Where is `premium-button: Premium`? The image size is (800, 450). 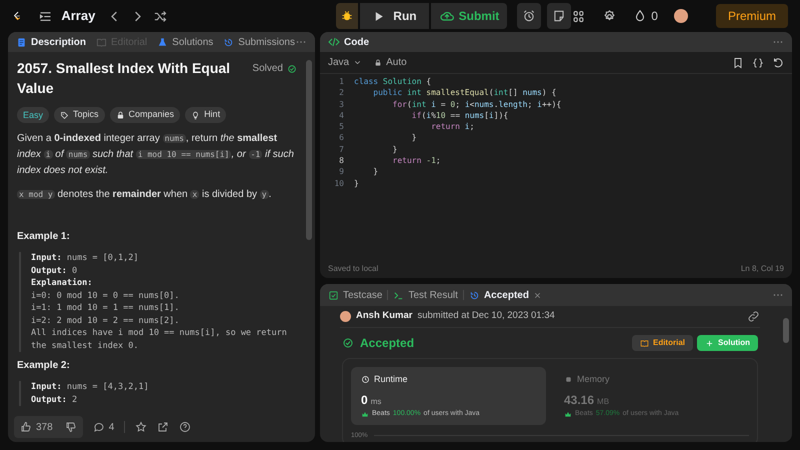
premium-button: Premium is located at coordinates (752, 16).